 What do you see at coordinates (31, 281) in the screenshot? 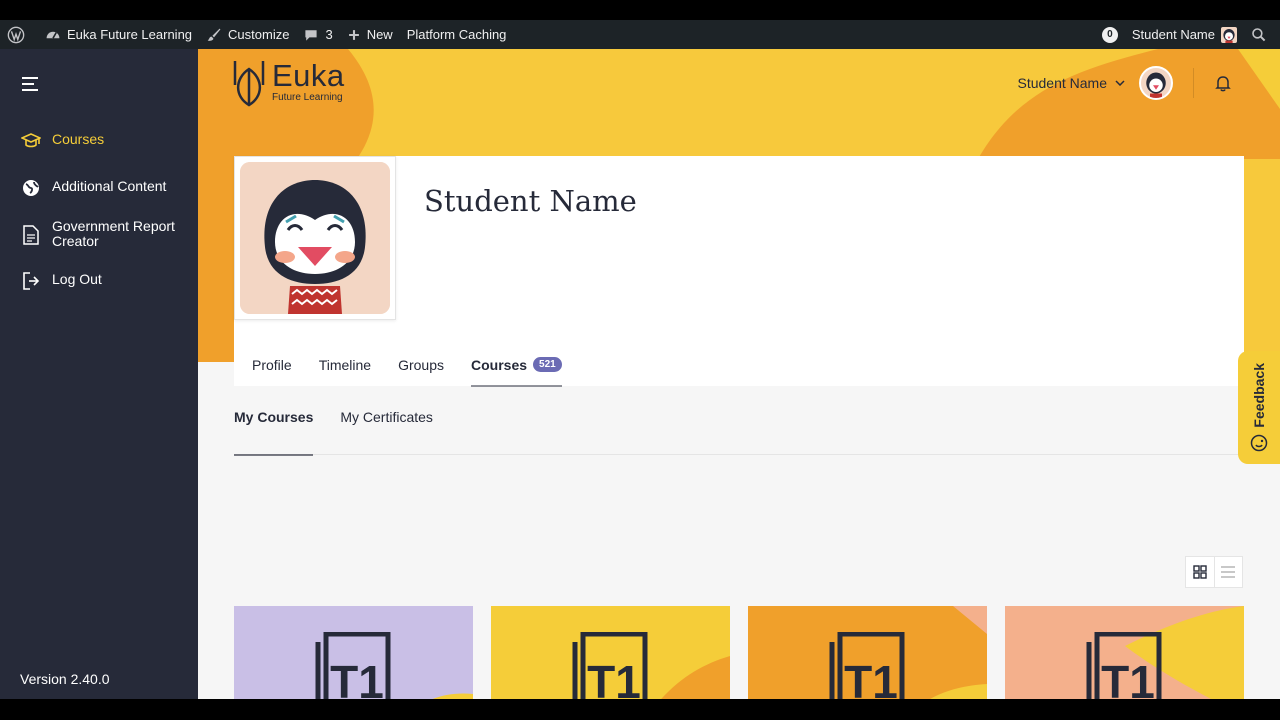
I see `logout-icon` at bounding box center [31, 281].